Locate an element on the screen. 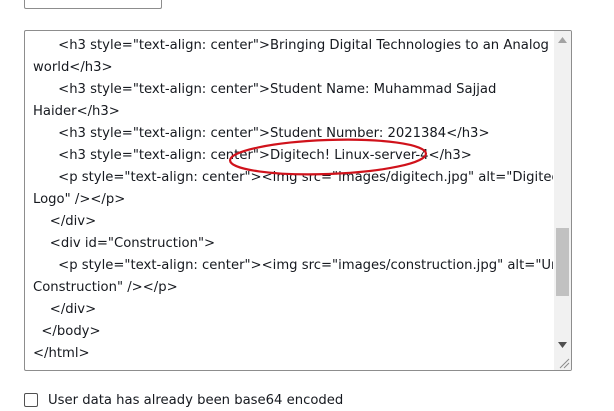 The width and height of the screenshot is (614, 411). code-line: </html> is located at coordinates (61, 353).